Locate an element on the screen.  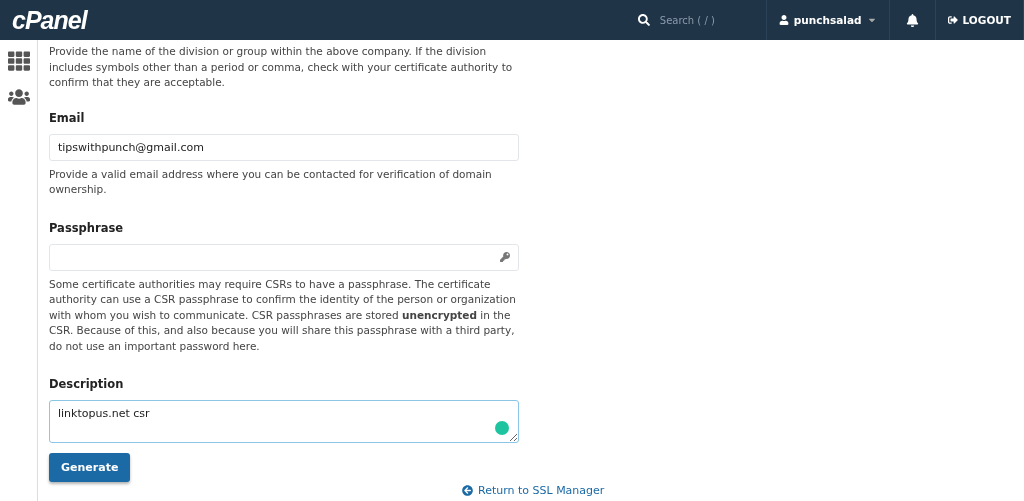
passphrase-field is located at coordinates (284, 257).